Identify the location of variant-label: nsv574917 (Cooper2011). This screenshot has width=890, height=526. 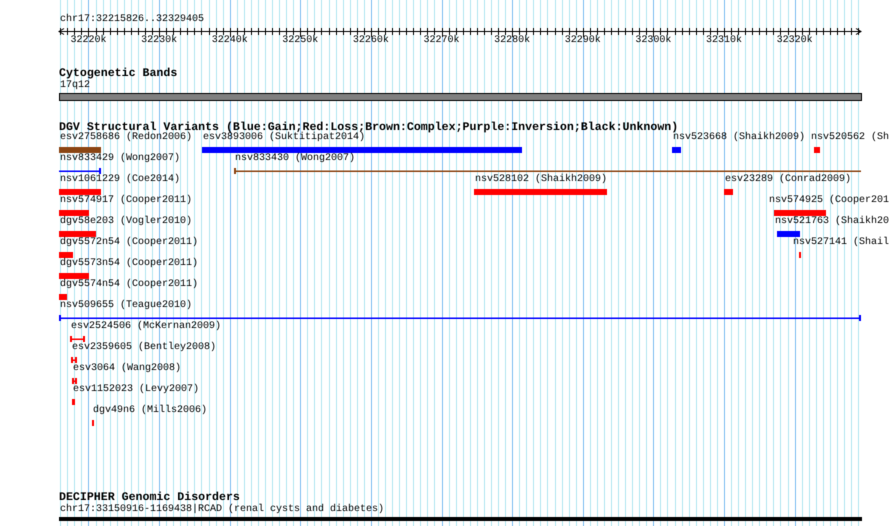
(126, 201).